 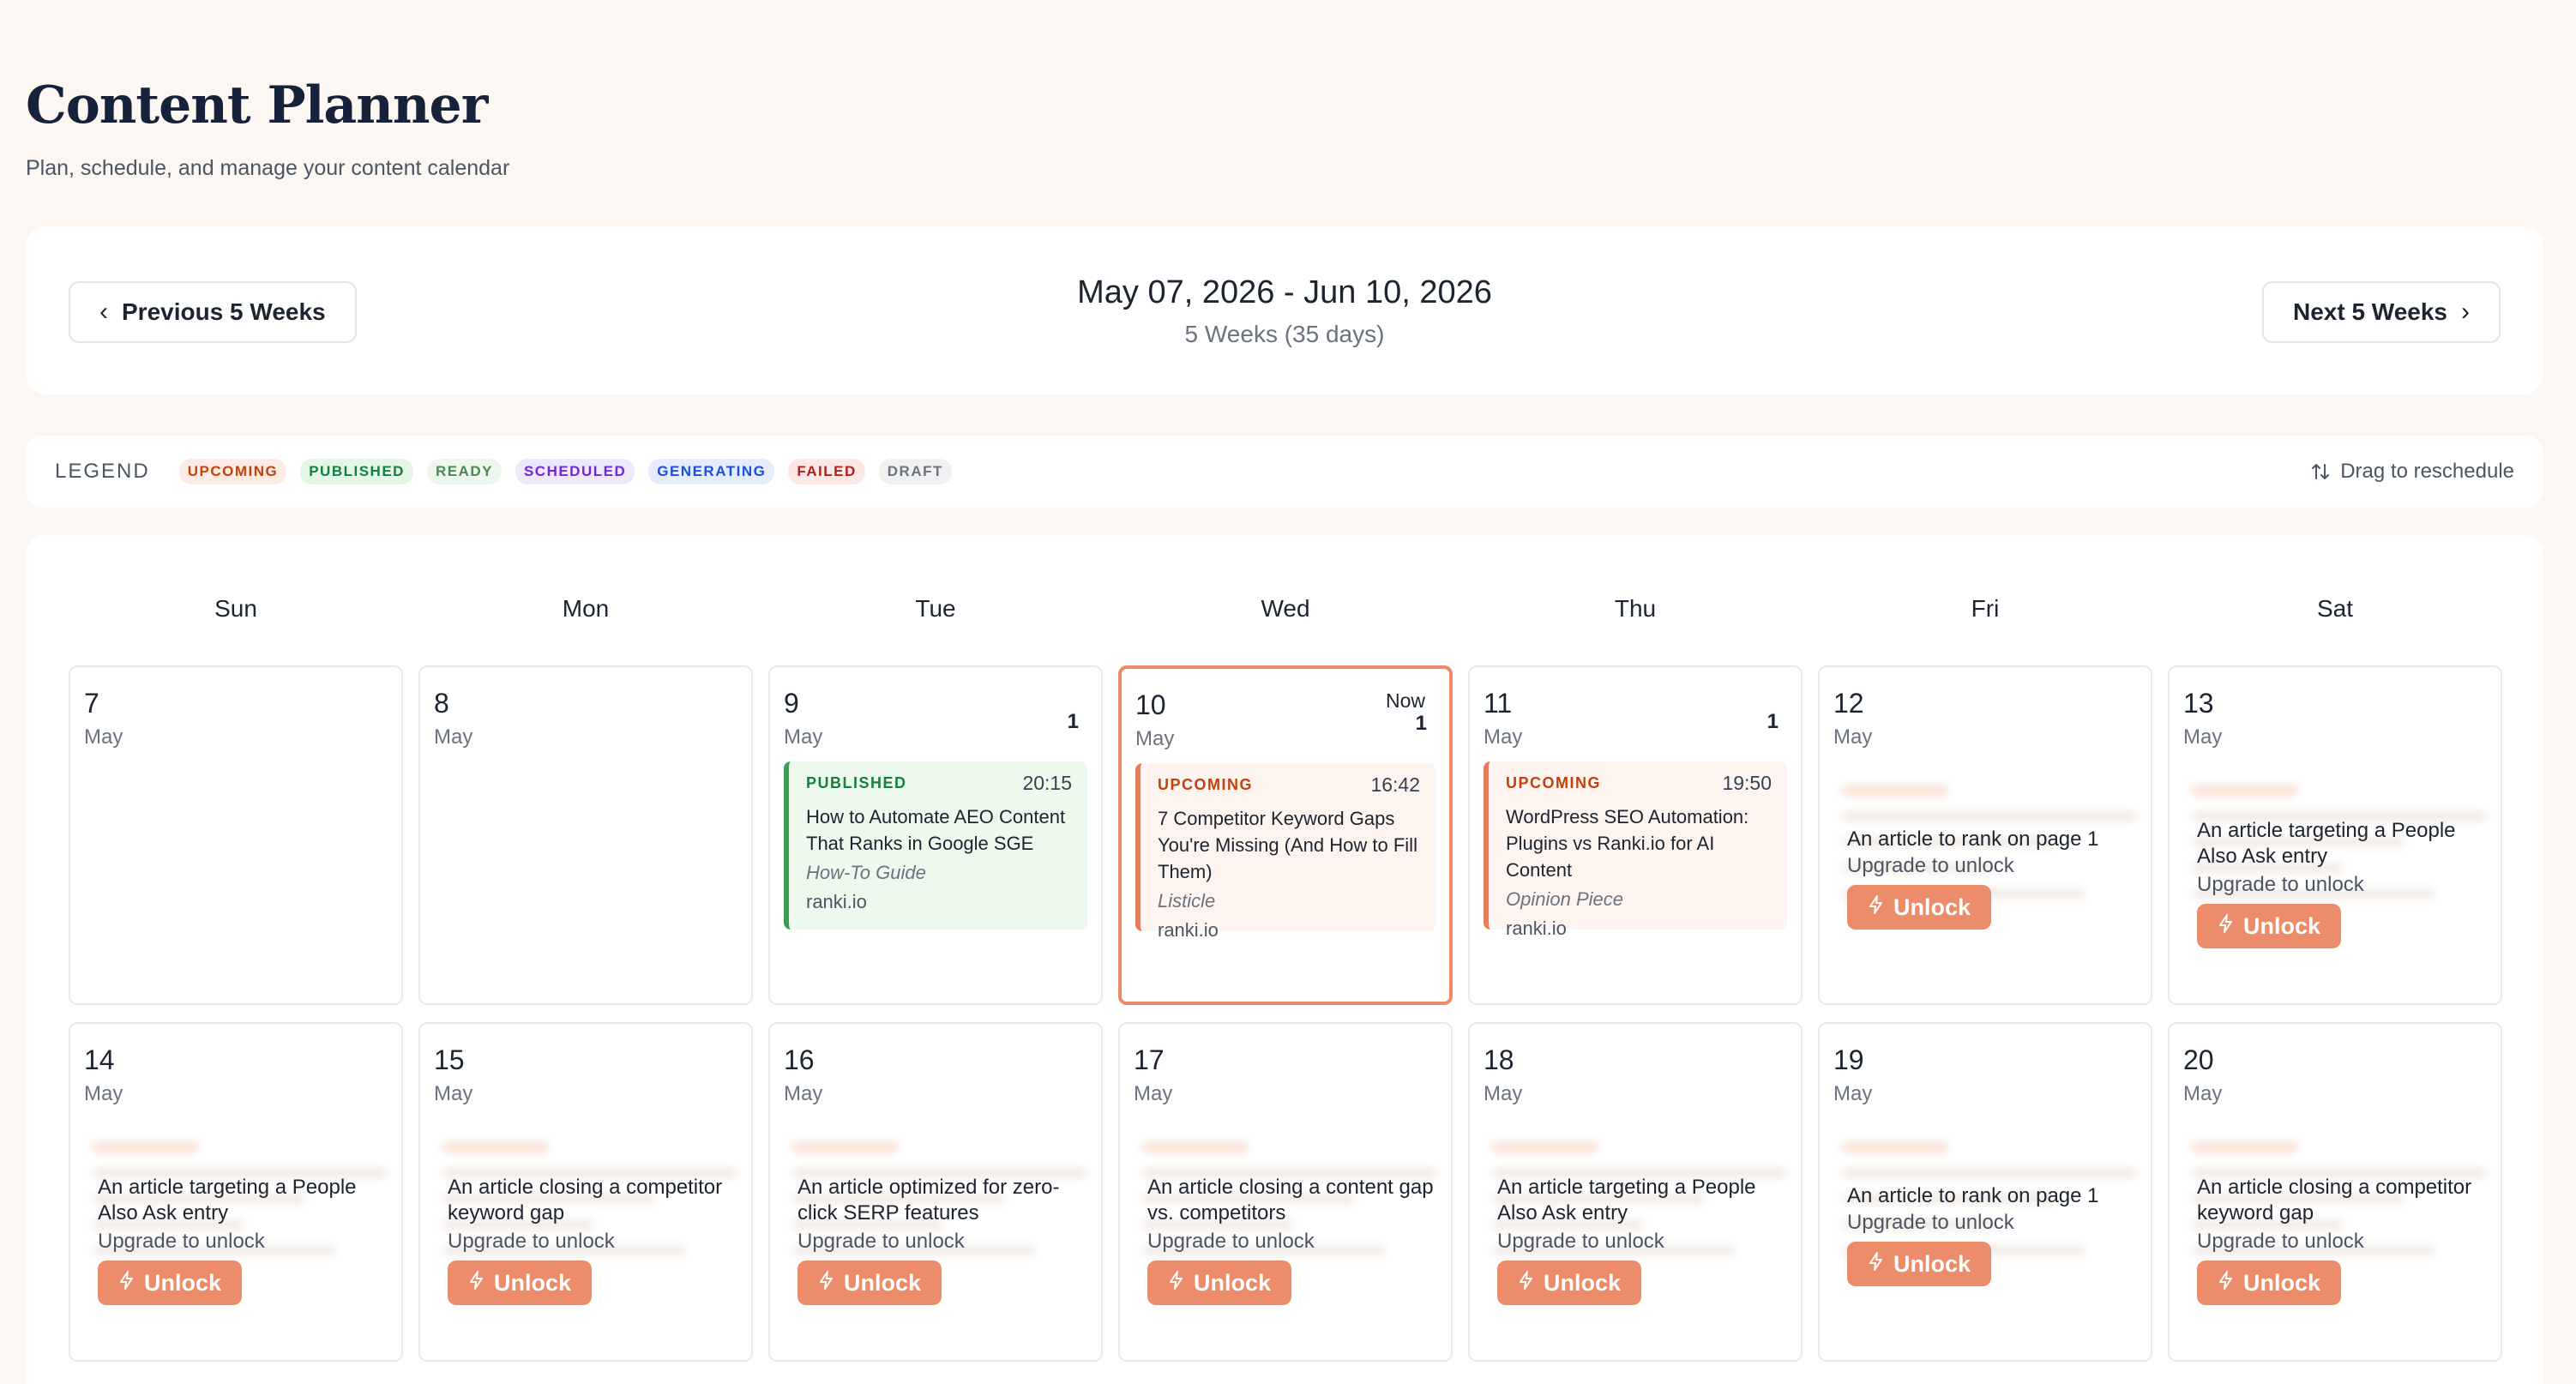 I want to click on weekday-header: Sun, so click(x=235, y=608).